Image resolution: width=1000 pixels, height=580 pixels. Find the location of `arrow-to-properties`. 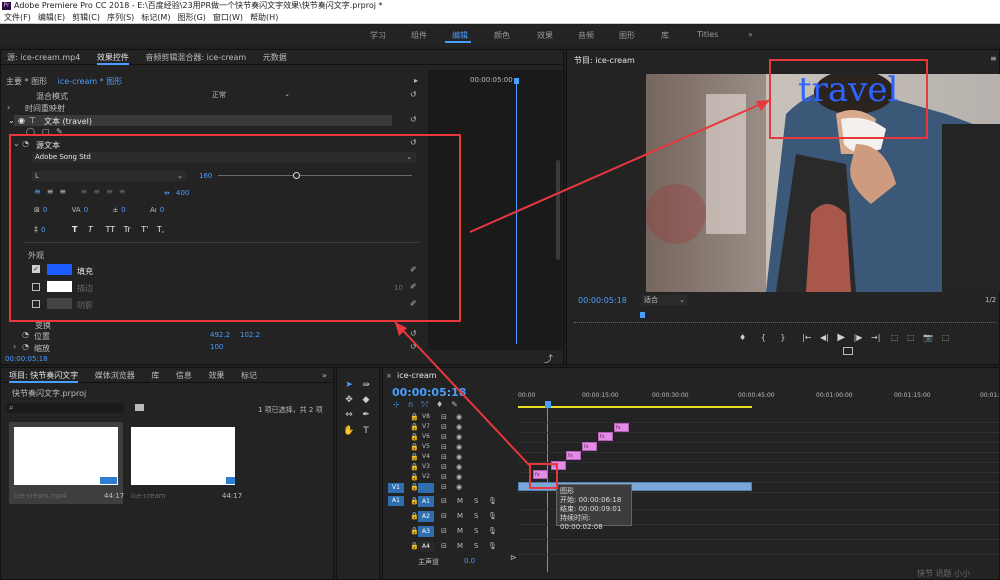

arrow-to-properties is located at coordinates (462, 394).